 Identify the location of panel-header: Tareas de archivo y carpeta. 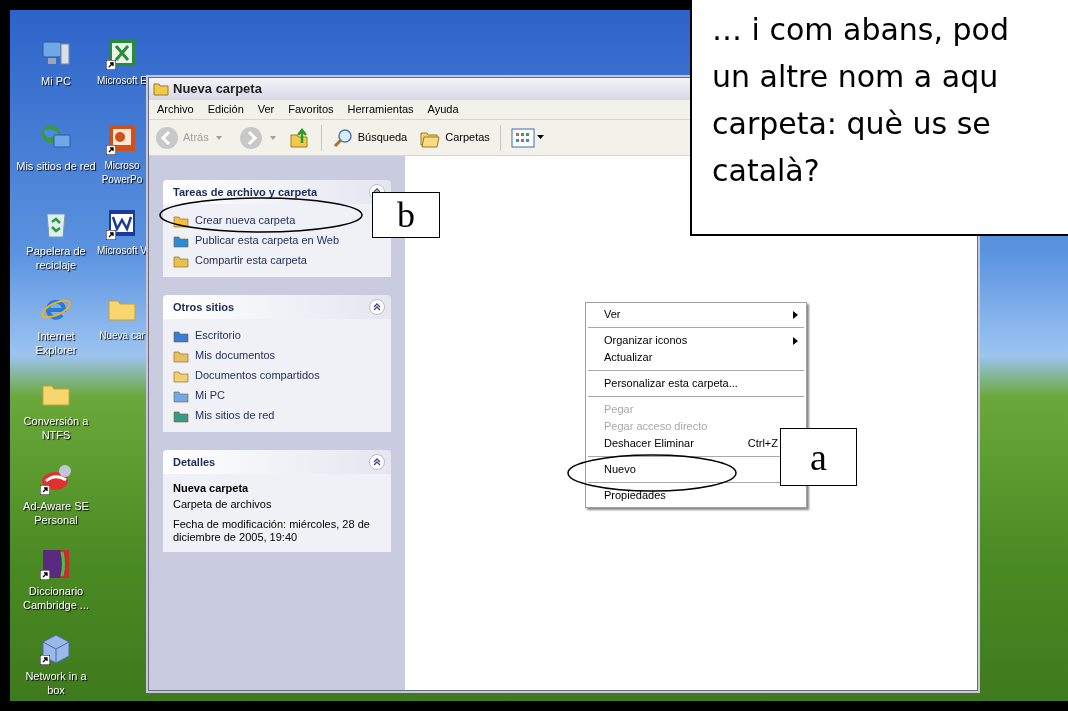
(277, 192).